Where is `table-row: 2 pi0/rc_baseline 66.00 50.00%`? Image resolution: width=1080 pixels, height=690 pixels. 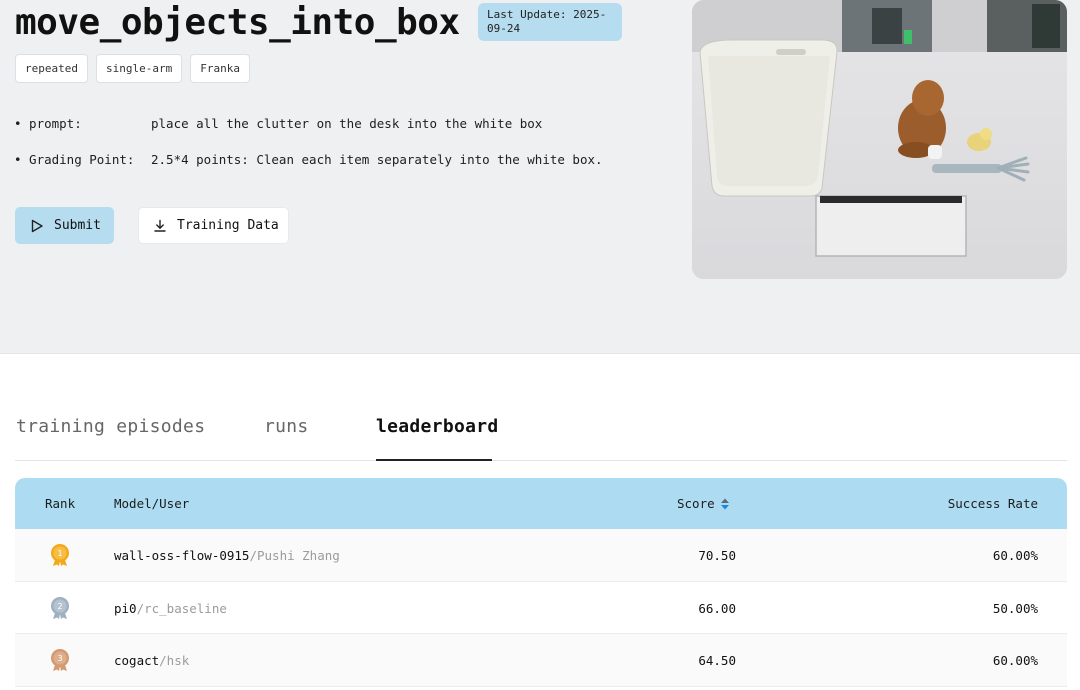
table-row: 2 pi0/rc_baseline 66.00 50.00% is located at coordinates (541, 607).